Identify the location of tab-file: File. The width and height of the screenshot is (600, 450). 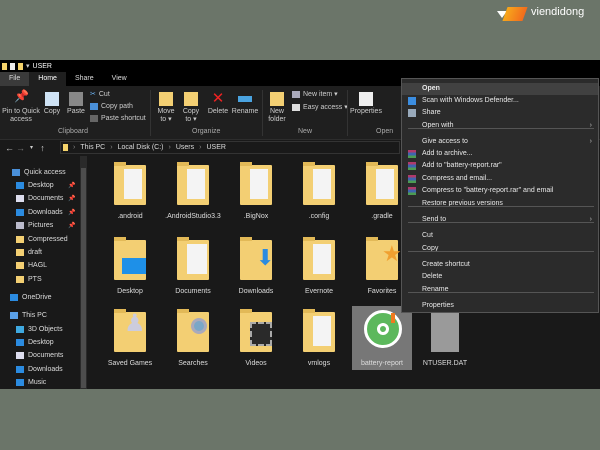
(15, 79).